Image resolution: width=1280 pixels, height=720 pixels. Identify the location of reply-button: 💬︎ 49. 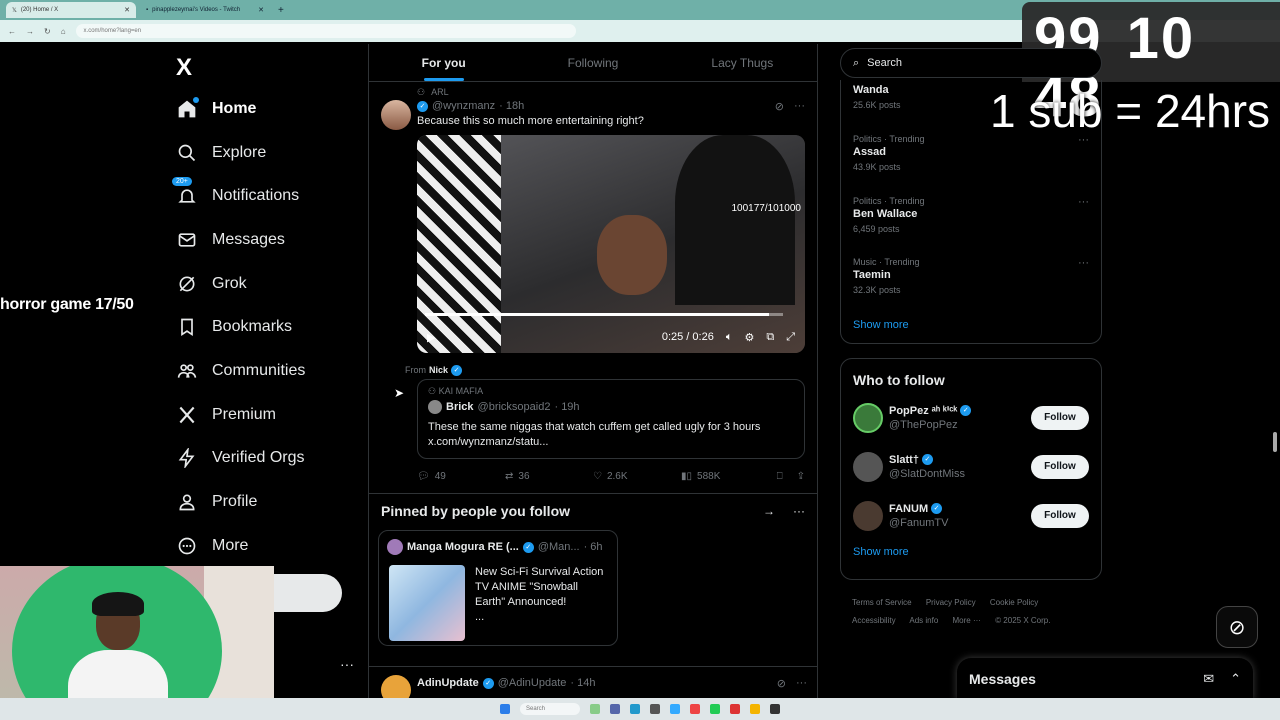
(461, 476).